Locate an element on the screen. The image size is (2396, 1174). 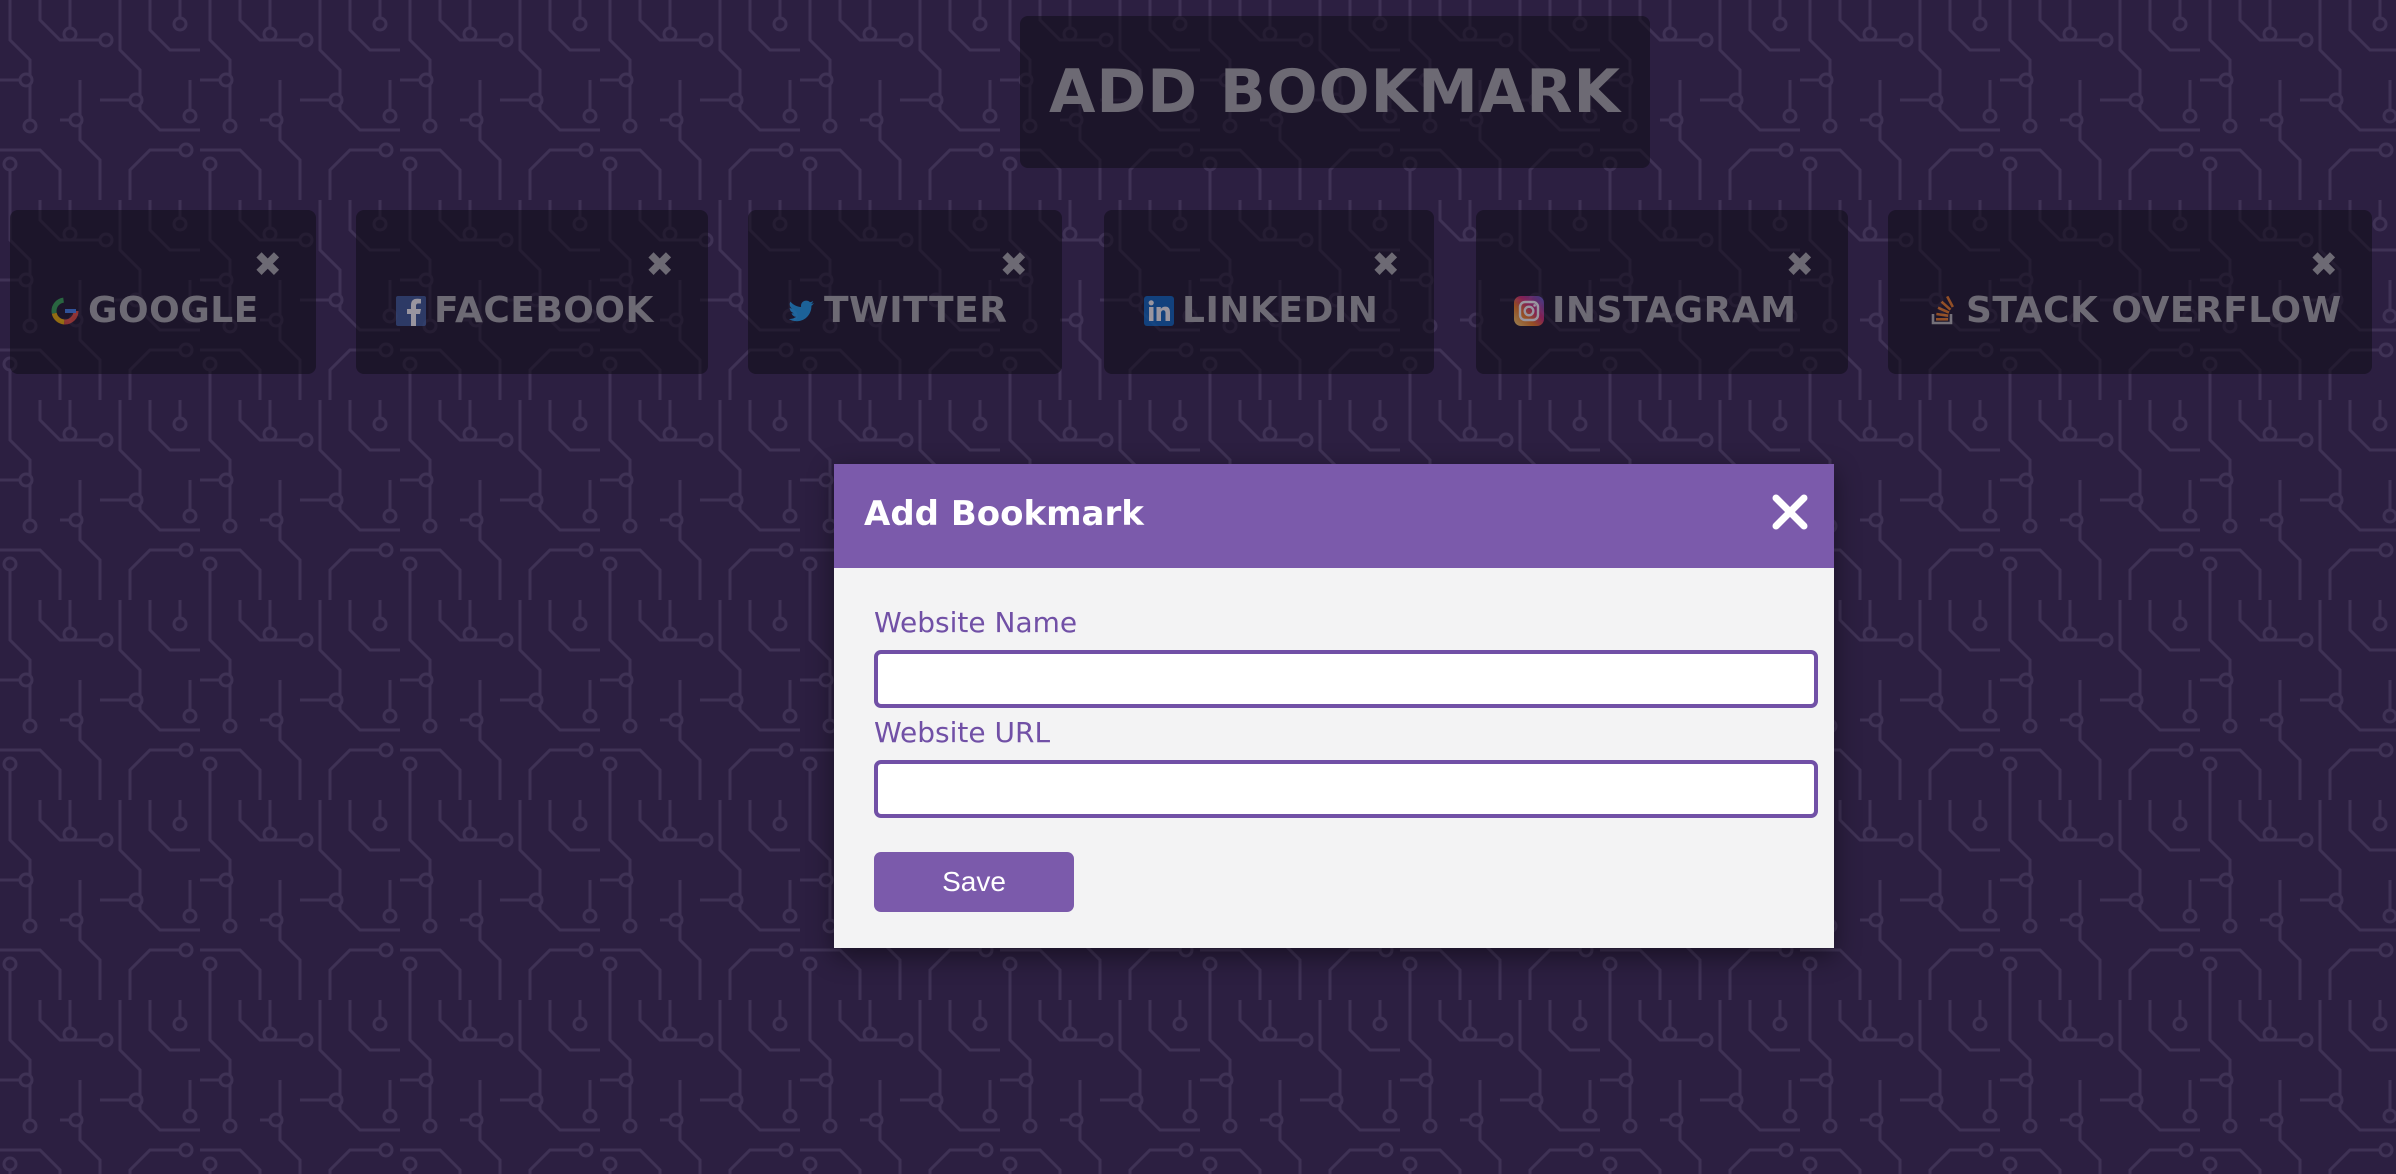
website-name-input is located at coordinates (1346, 679).